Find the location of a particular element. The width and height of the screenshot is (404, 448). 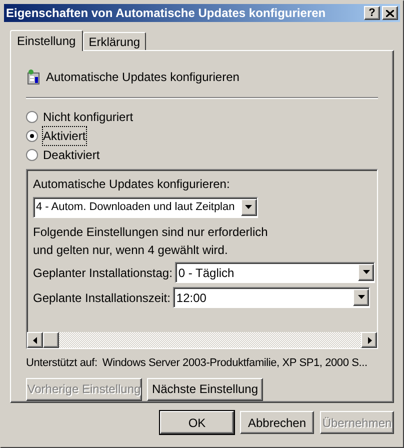

dialog-button: Nächste Einstellung is located at coordinates (205, 389).